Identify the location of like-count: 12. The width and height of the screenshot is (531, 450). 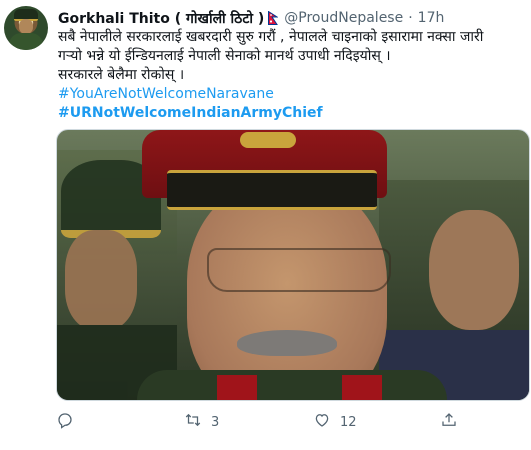
(348, 422).